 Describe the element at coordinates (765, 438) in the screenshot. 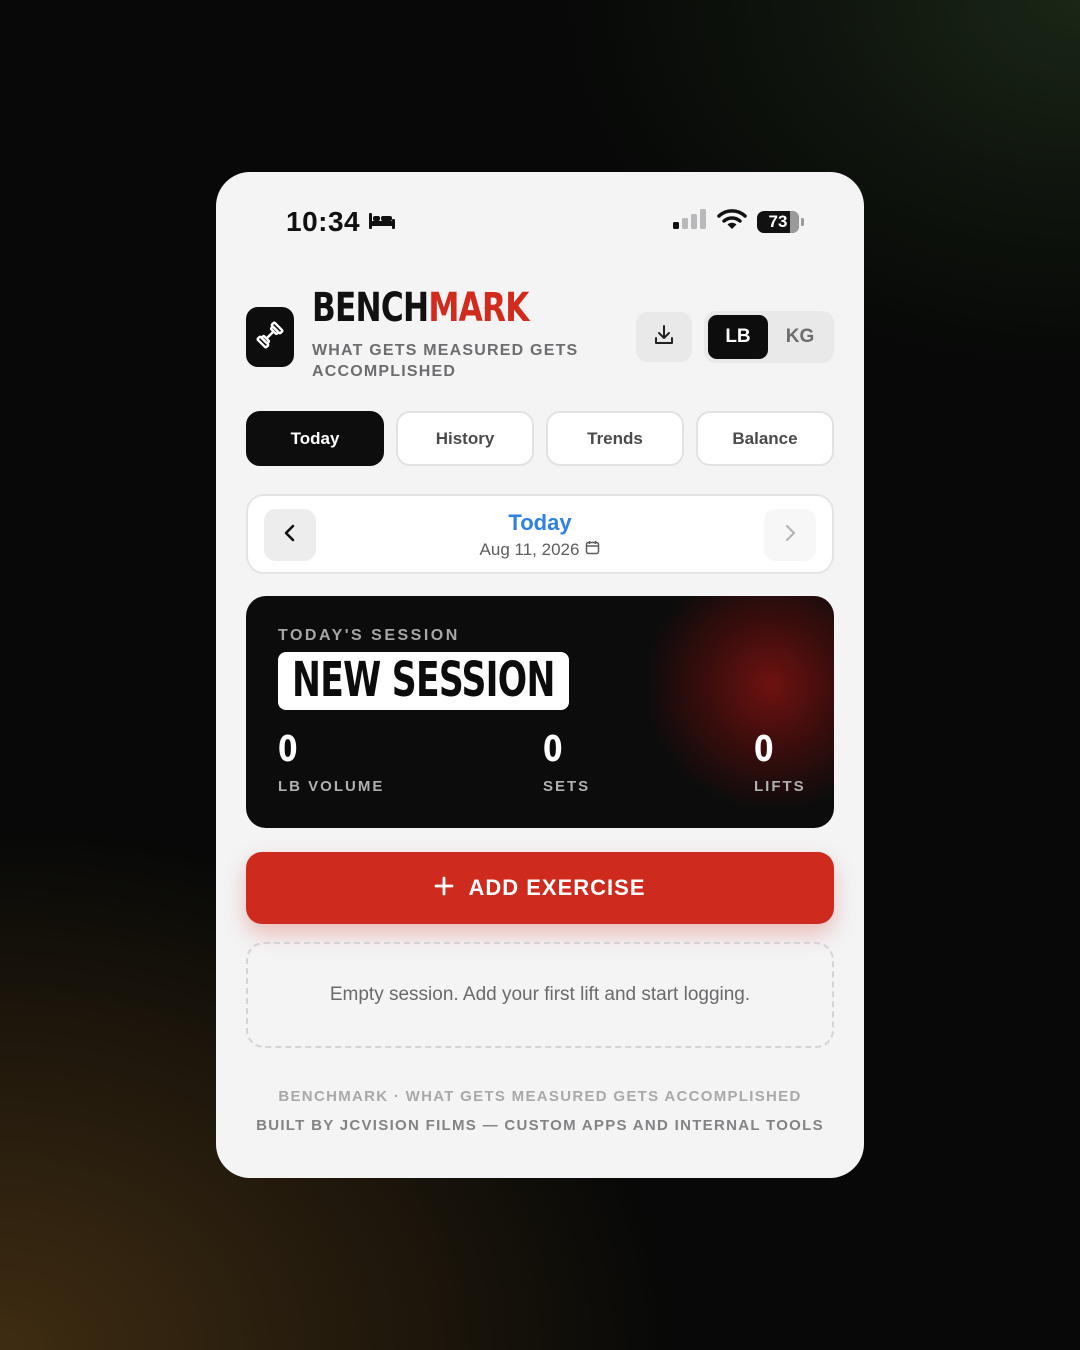

I see `tab-balance: Balance` at that location.